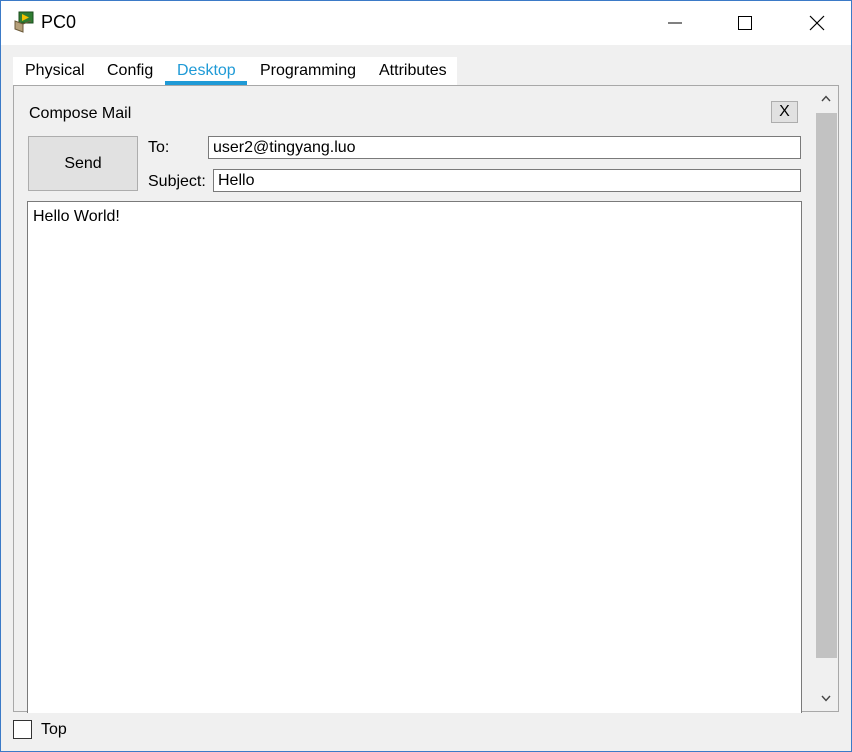  I want to click on top-checkbox-label: Top, so click(54, 729).